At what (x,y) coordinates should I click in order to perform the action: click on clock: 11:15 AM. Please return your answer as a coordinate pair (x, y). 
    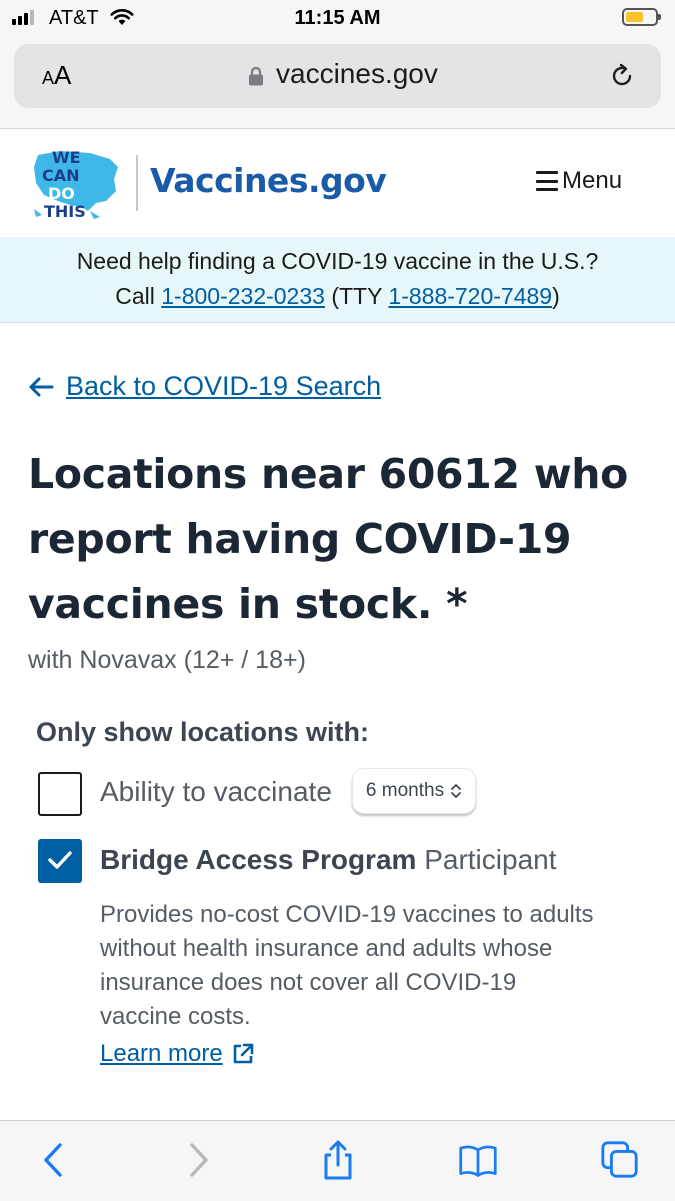
    Looking at the image, I should click on (337, 18).